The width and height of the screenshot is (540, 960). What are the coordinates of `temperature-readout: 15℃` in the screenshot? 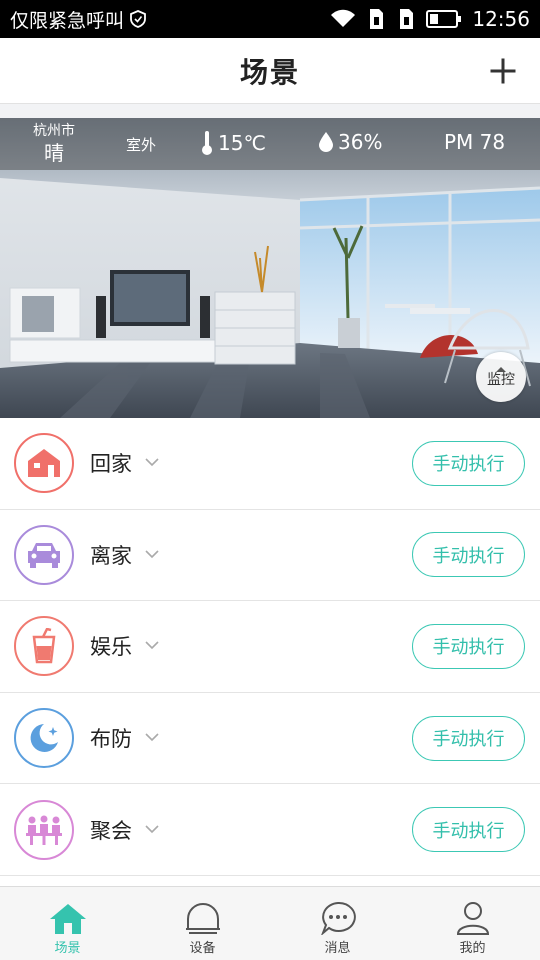 It's located at (233, 143).